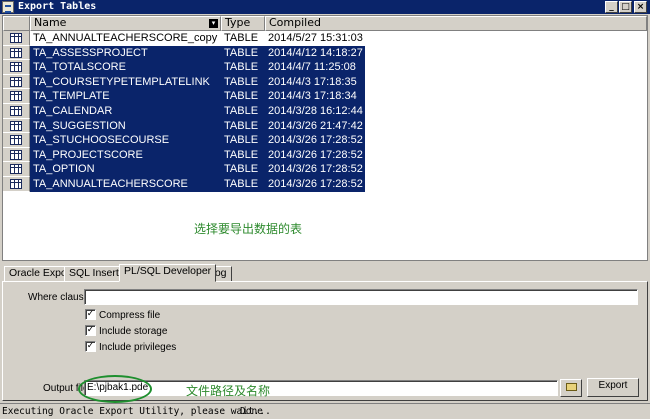  What do you see at coordinates (312, 96) in the screenshot?
I see `cell-compiled: 2014/4/3 17:18:34` at bounding box center [312, 96].